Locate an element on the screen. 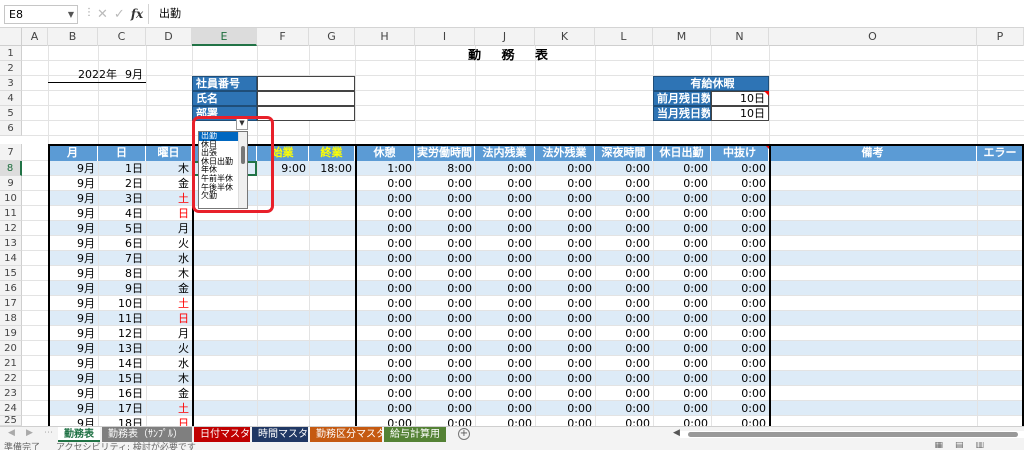 Image resolution: width=1024 pixels, height=450 pixels. row-header-13: 13 is located at coordinates (11, 243).